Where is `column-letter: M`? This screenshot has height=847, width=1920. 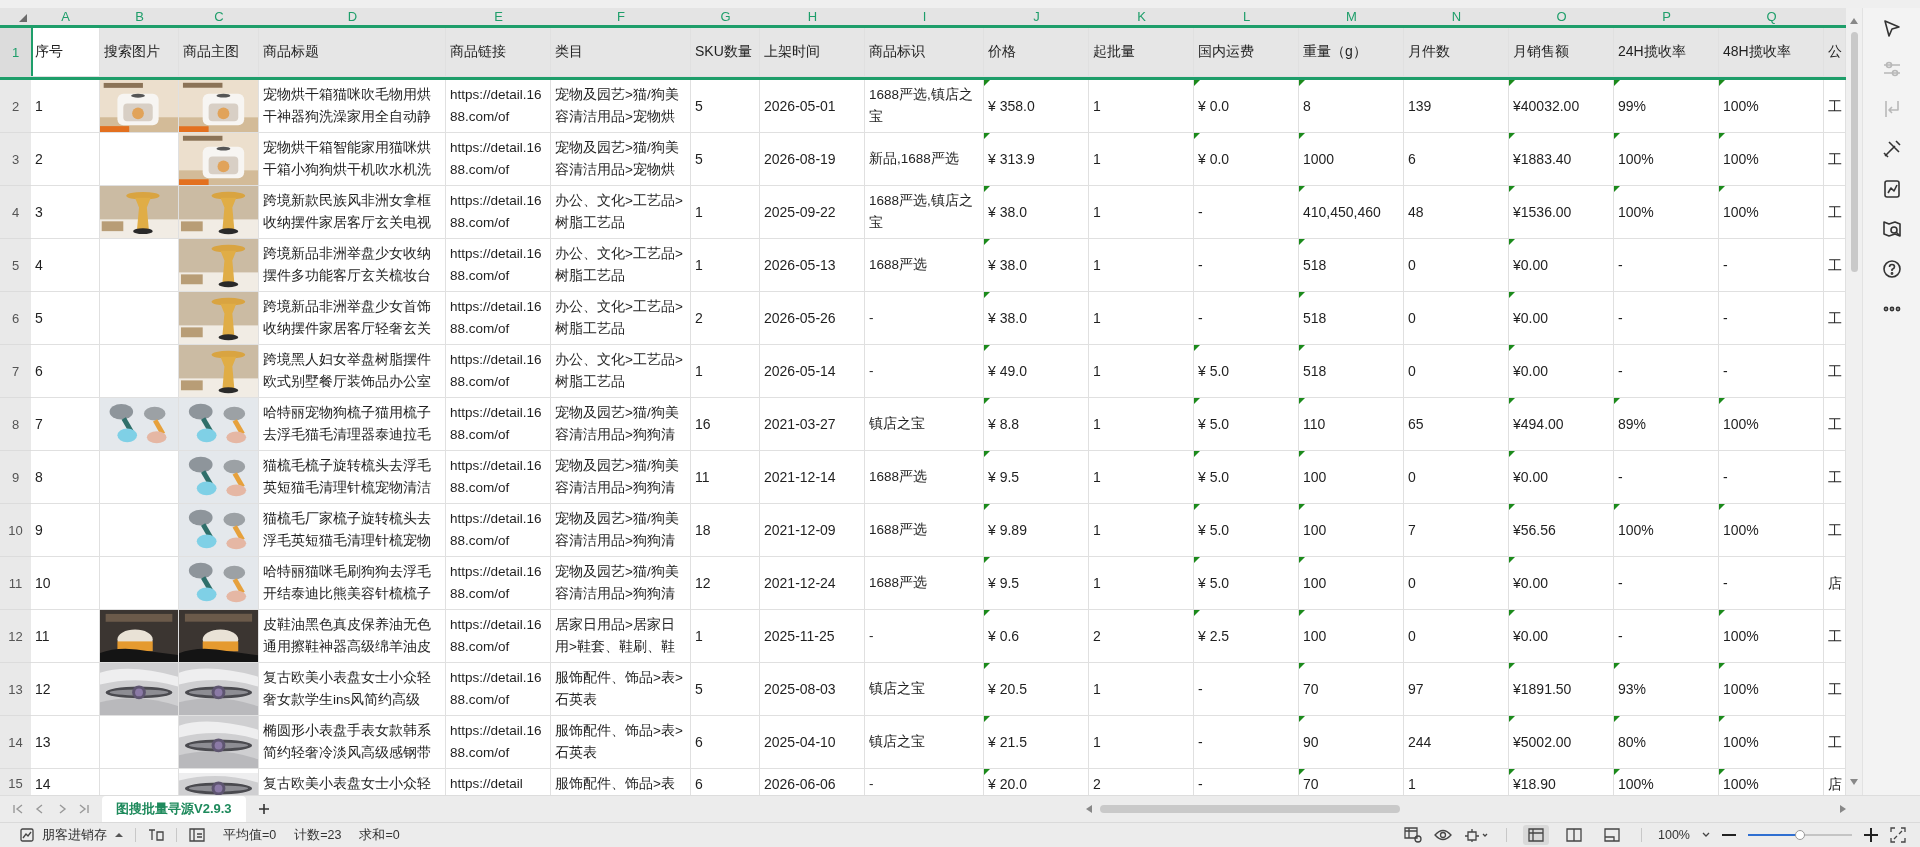
column-letter: M is located at coordinates (1351, 16).